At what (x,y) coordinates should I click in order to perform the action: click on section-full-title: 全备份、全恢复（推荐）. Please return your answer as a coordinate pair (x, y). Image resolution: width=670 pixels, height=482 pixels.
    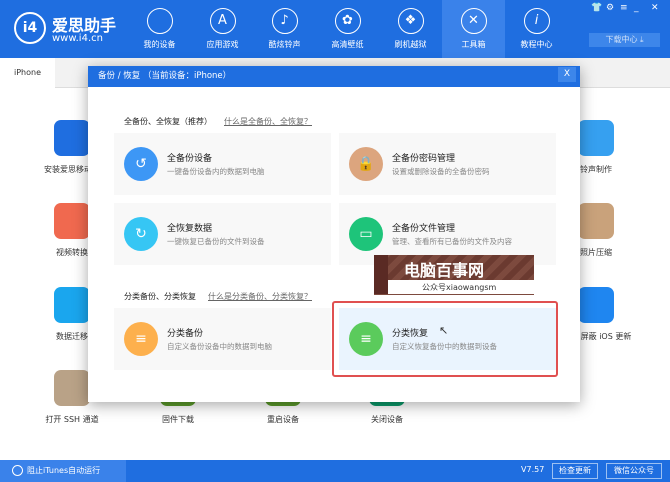
    Looking at the image, I should click on (168, 121).